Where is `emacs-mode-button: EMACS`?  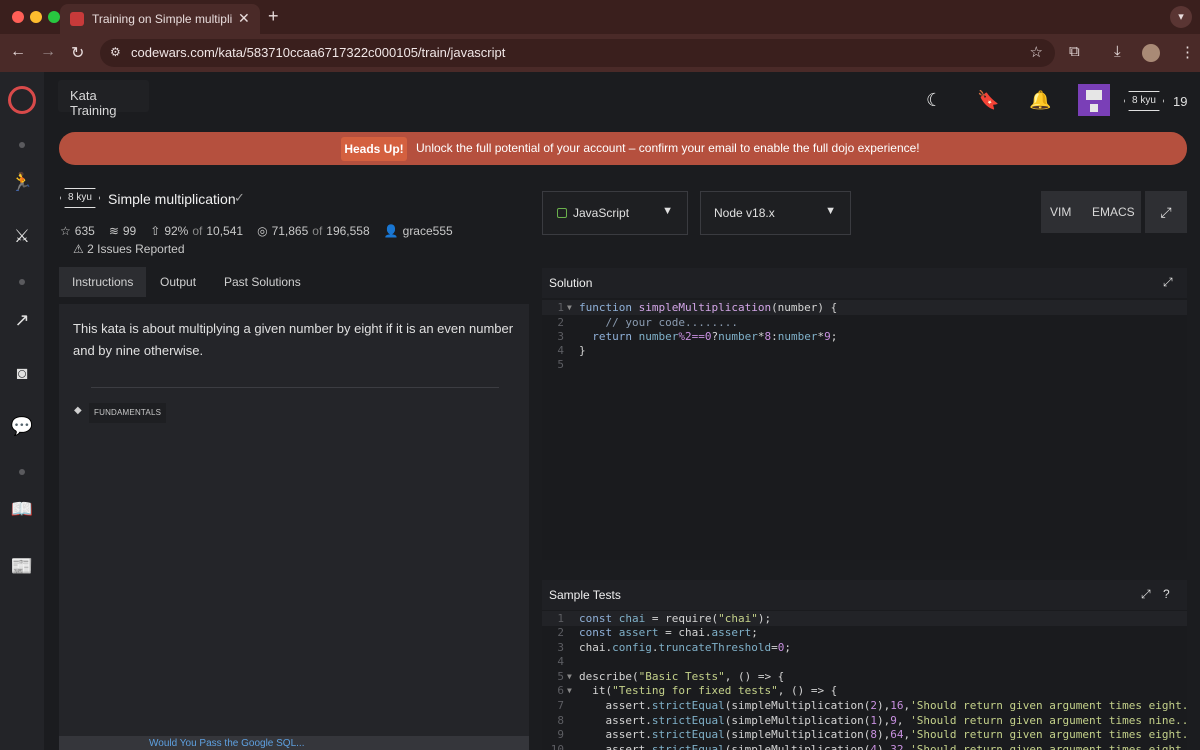 emacs-mode-button: EMACS is located at coordinates (1113, 212).